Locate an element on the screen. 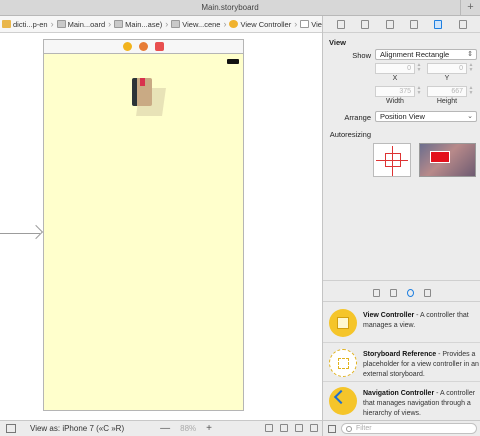 The width and height of the screenshot is (480, 436). first-responder-icon is located at coordinates (143, 46).